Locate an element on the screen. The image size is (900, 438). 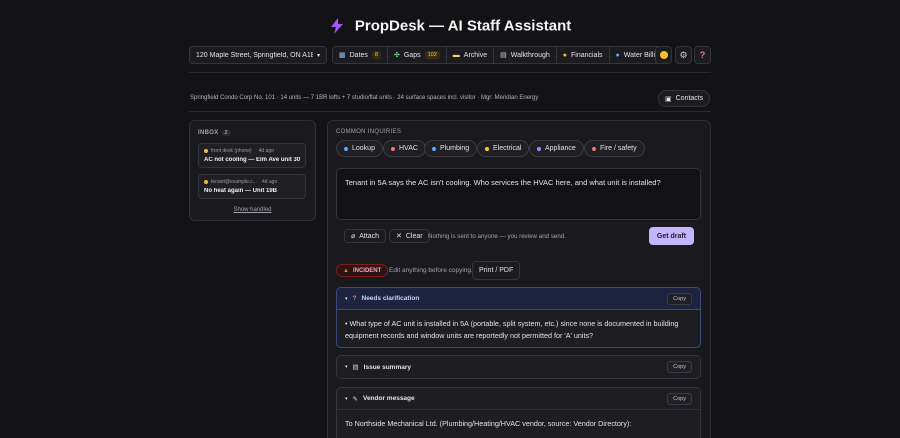
inbox-count-badge: 2 is located at coordinates (226, 133).